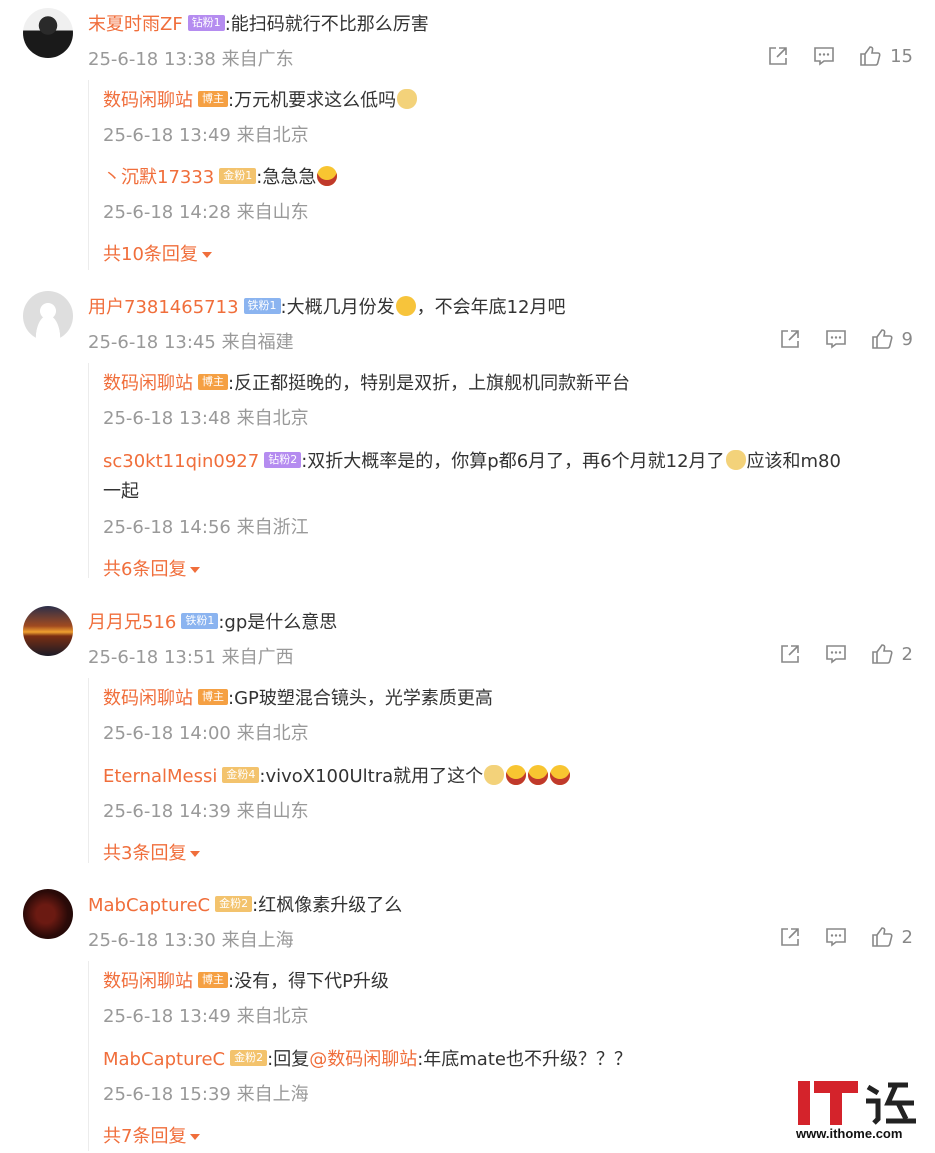 Image resolution: width=935 pixels, height=1153 pixels. I want to click on reply-text: :年底mate也不升级？？？, so click(524, 1059).